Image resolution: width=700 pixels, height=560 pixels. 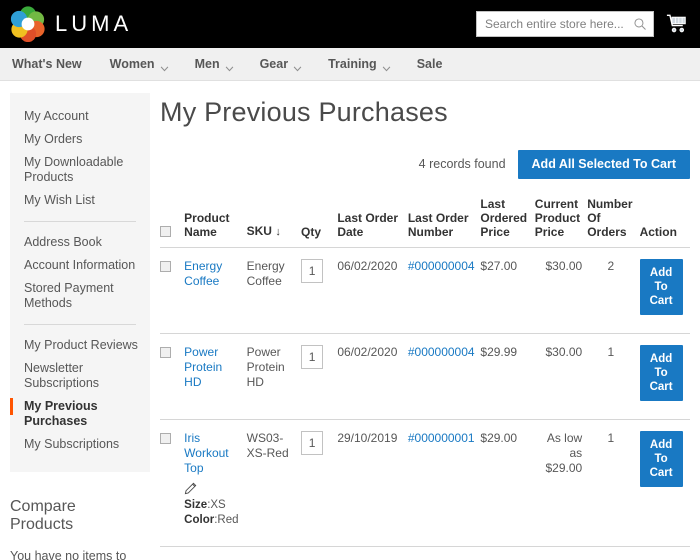 What do you see at coordinates (203, 367) in the screenshot?
I see `product-name-link: Power Protein HD` at bounding box center [203, 367].